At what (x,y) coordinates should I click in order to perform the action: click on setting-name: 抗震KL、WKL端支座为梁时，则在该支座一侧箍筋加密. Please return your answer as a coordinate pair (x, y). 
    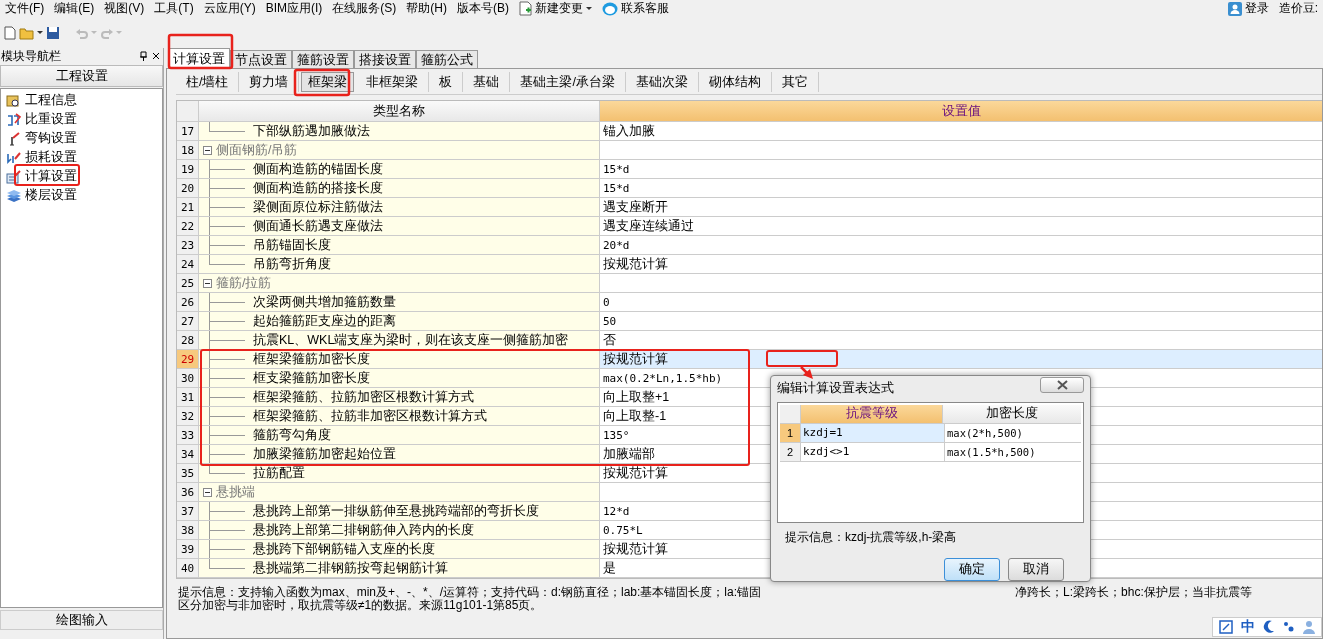
    Looking at the image, I should click on (411, 340).